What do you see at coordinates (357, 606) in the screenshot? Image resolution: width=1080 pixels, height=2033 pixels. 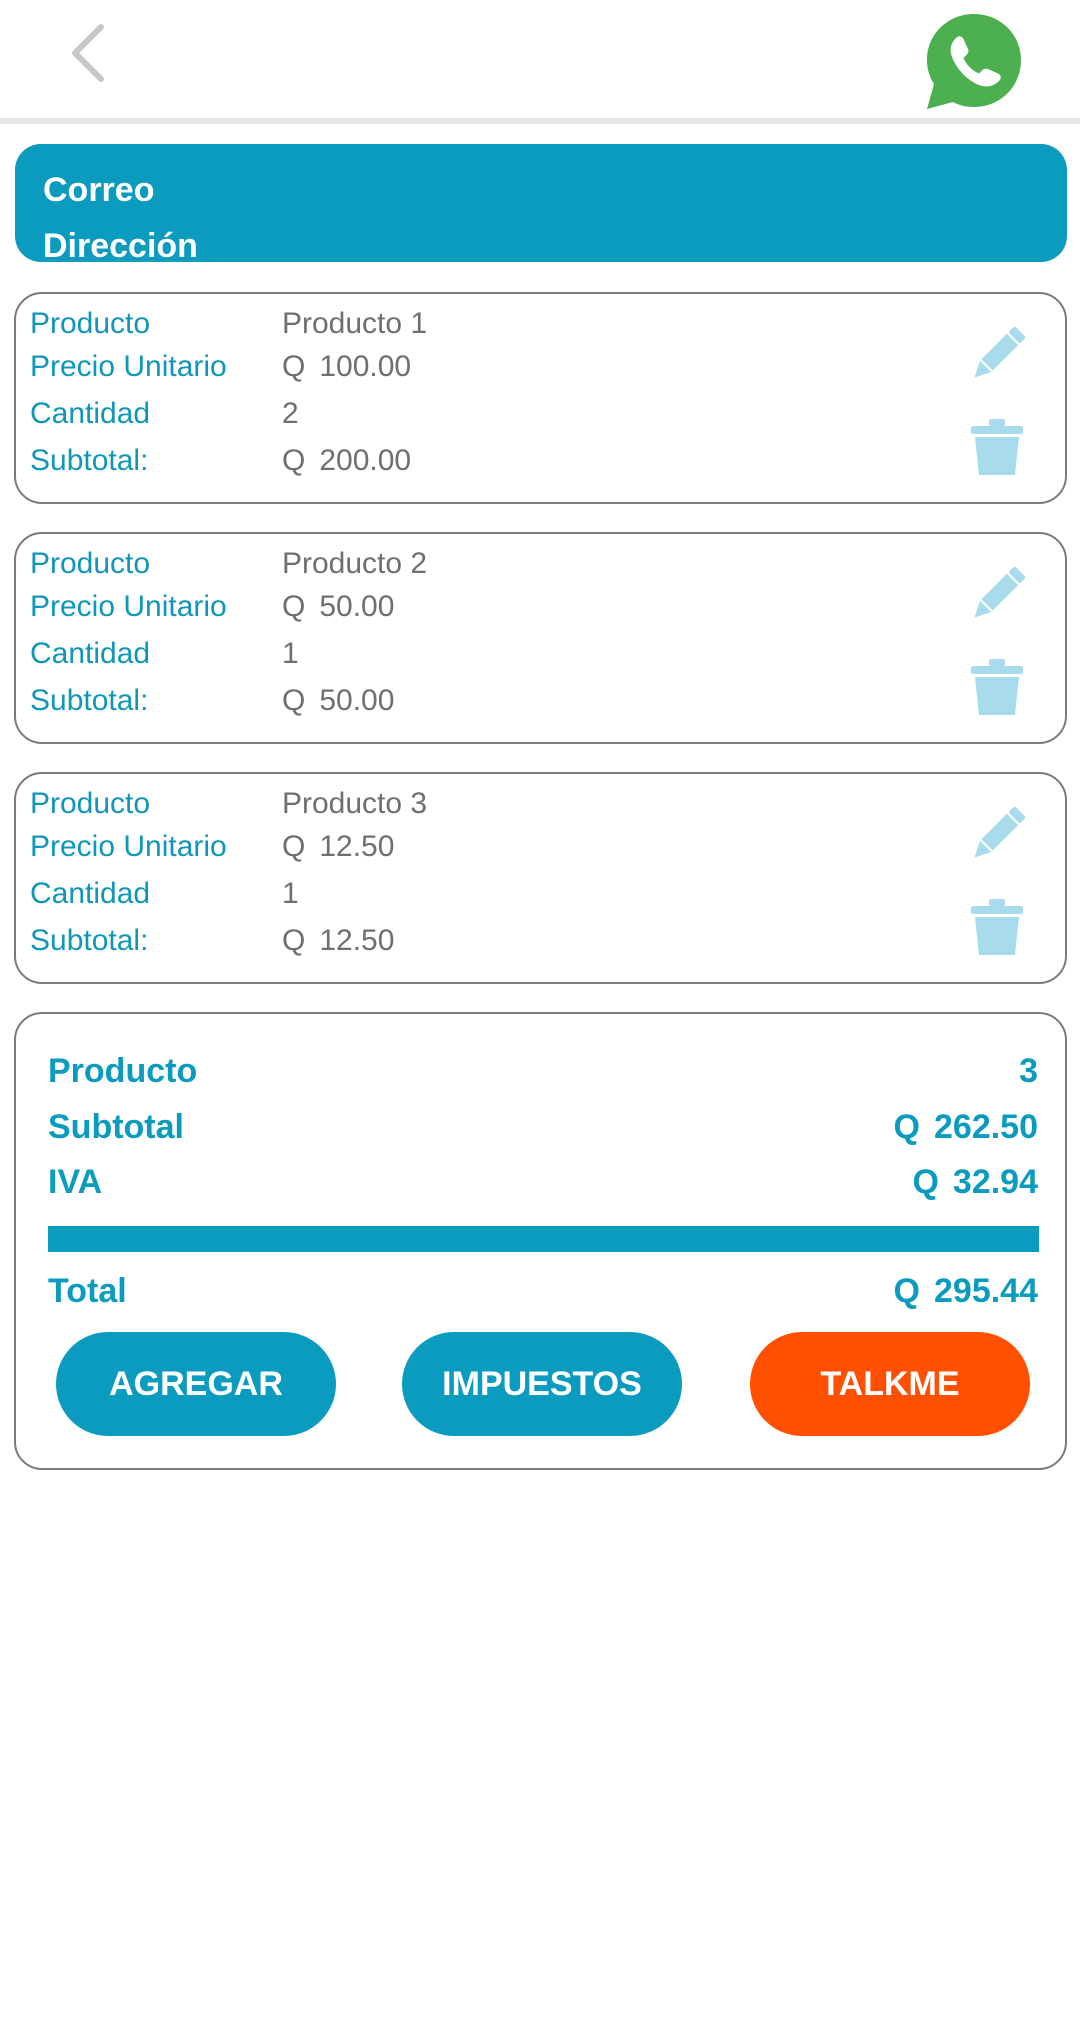 I see `unit-price-value: 50.00` at bounding box center [357, 606].